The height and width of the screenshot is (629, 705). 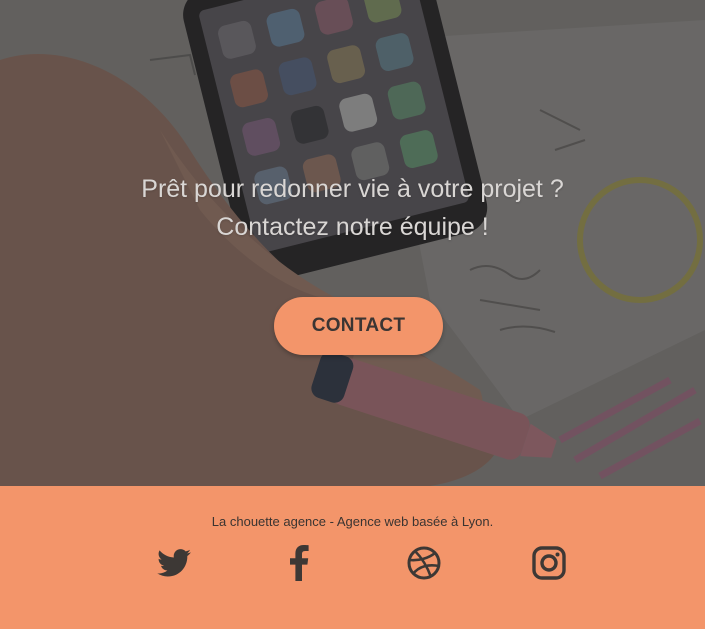 I want to click on facebook-icon, so click(x=299, y=563).